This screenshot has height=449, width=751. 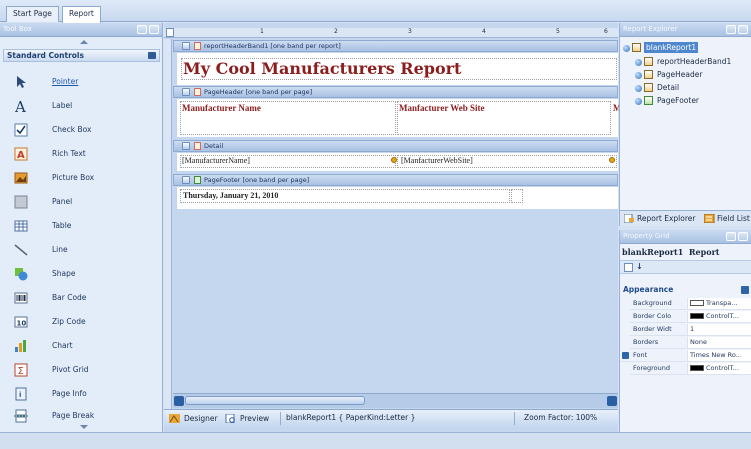 I want to click on band-detail: Detail, so click(x=395, y=146).